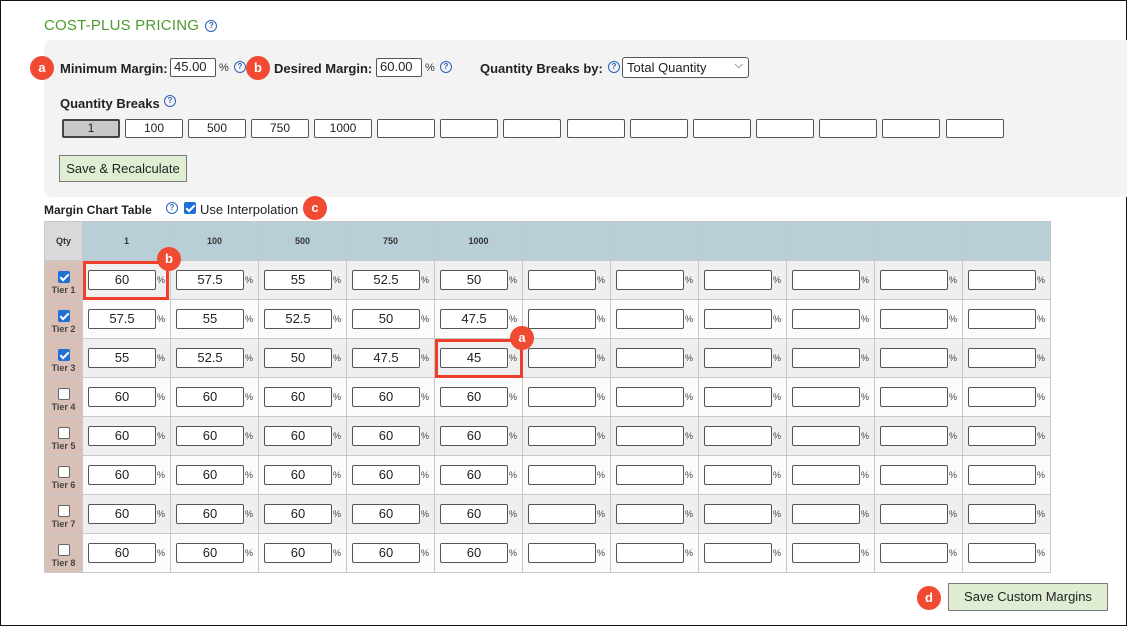  What do you see at coordinates (399, 67) in the screenshot?
I see `desired-margin-input: 60.00` at bounding box center [399, 67].